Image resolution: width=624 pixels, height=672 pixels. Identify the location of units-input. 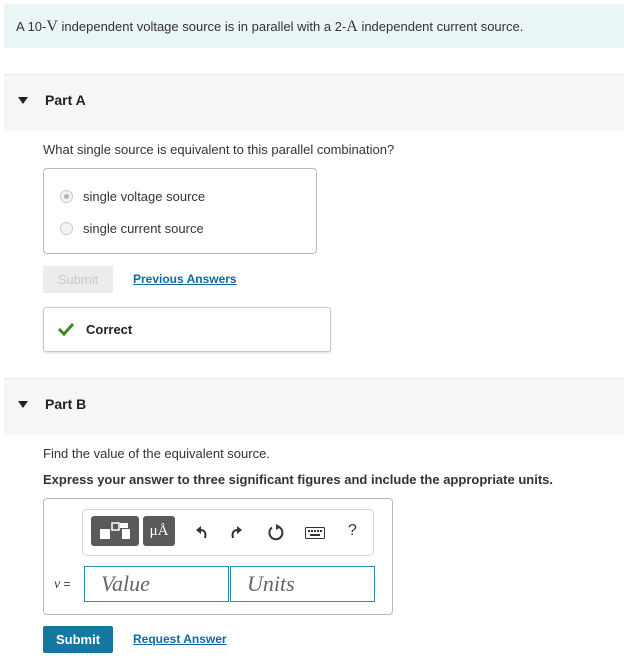
(302, 584).